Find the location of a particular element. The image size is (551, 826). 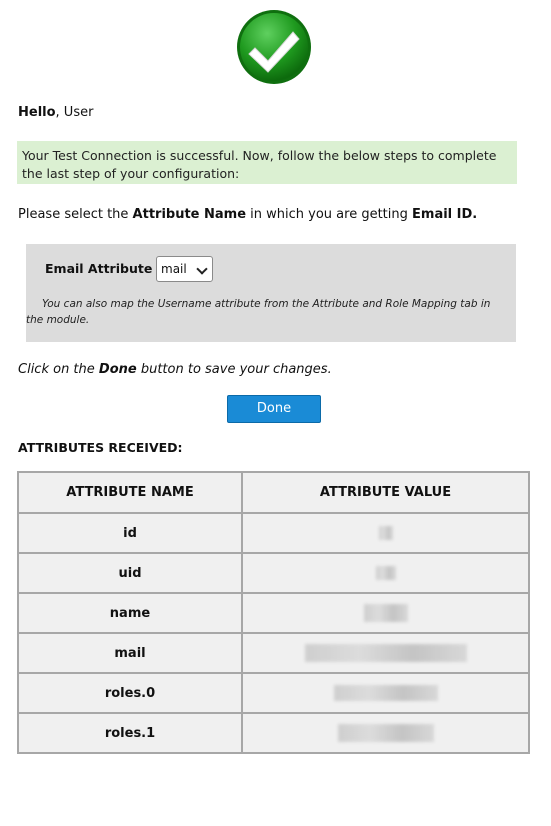

attribute-name-cell: id is located at coordinates (130, 533).